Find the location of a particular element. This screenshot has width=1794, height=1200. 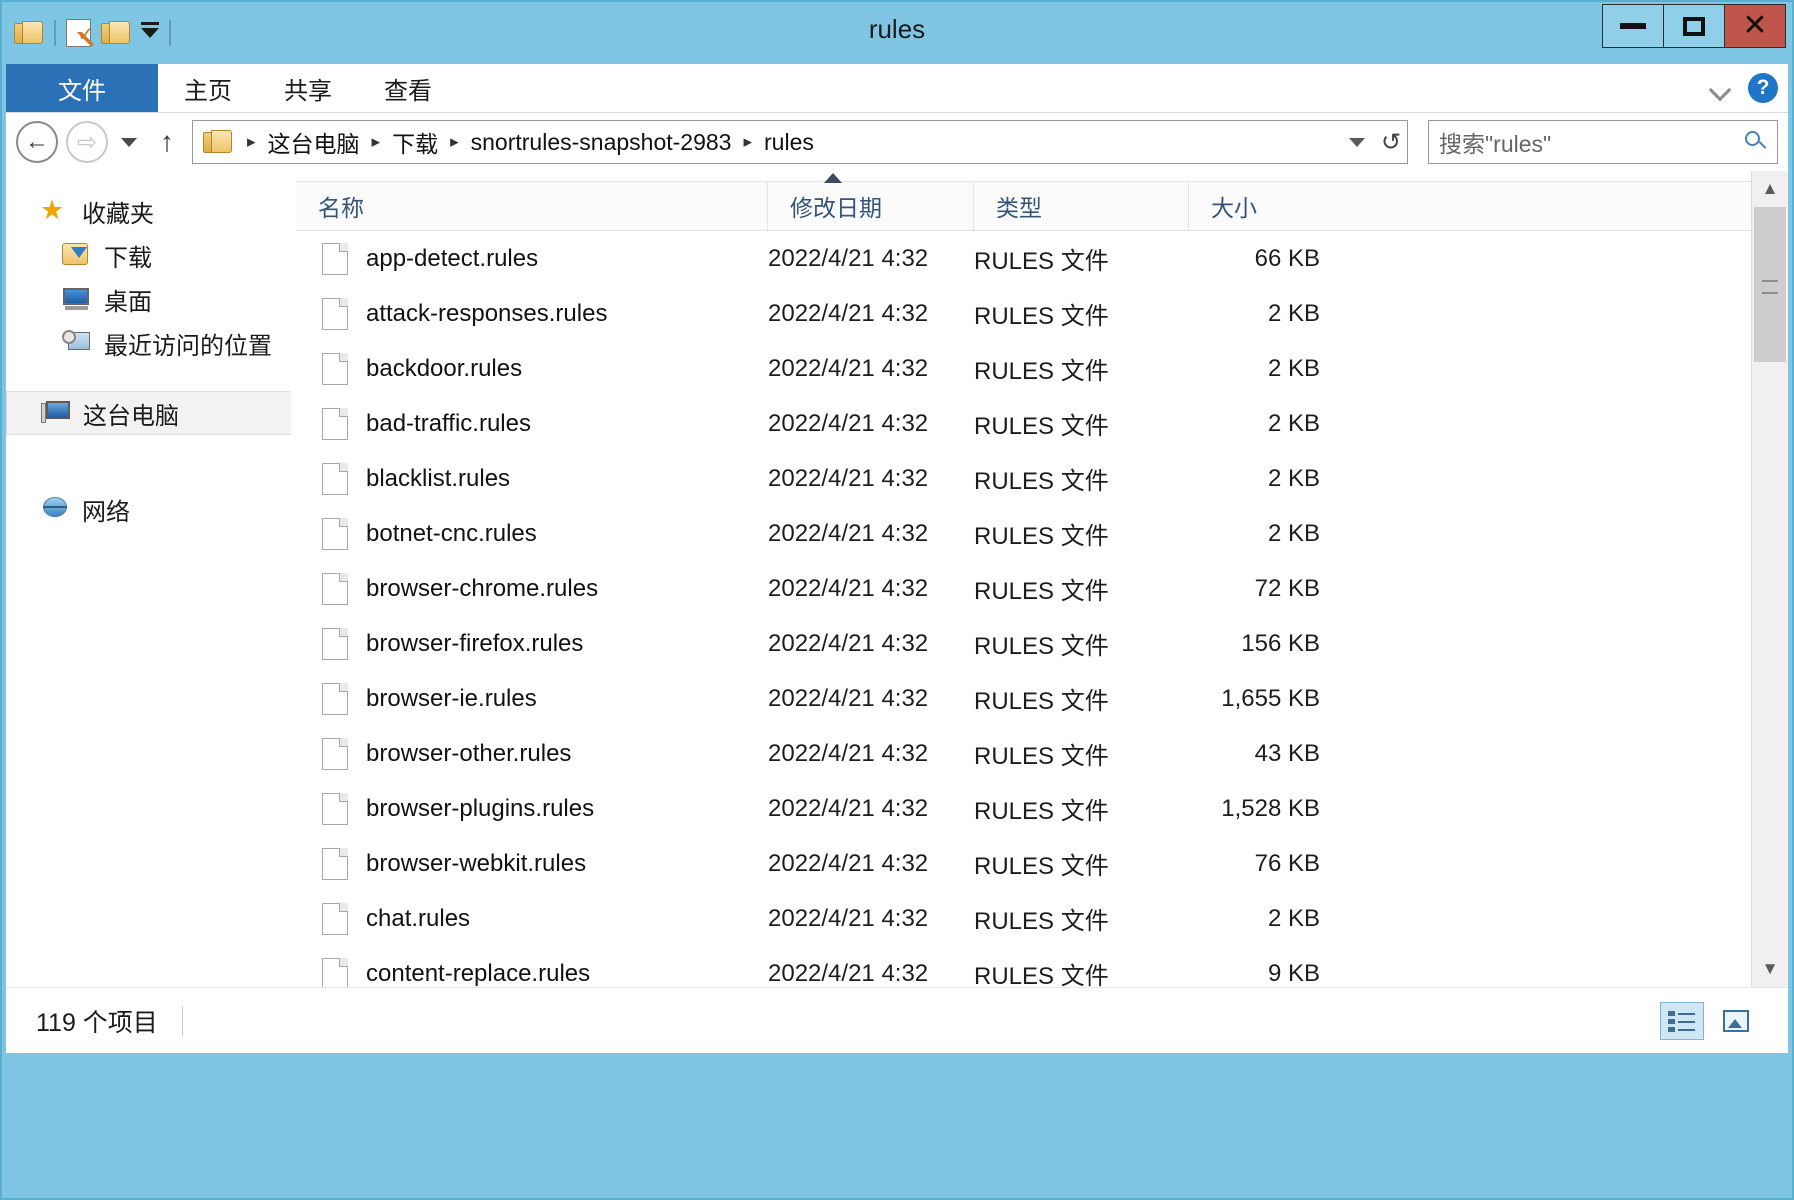

large-icons-view-button is located at coordinates (1736, 1021).